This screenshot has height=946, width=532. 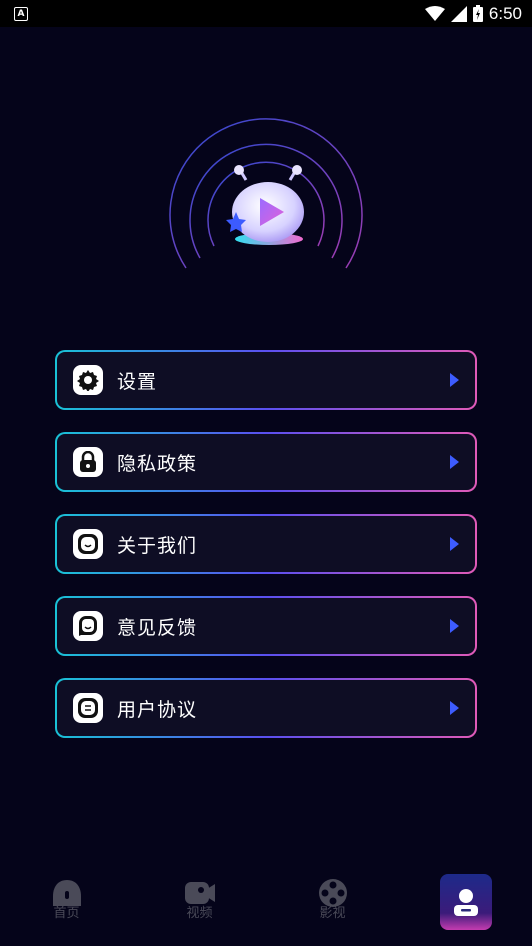 What do you see at coordinates (332, 913) in the screenshot?
I see `nav-label: 影视` at bounding box center [332, 913].